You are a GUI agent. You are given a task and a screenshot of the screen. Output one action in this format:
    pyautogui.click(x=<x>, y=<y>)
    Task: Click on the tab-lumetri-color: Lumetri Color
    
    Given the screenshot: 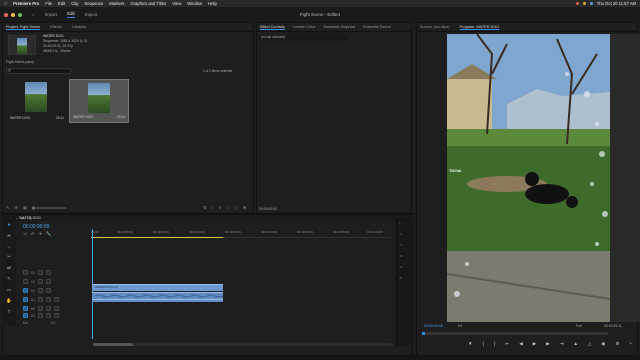 What is the action you would take?
    pyautogui.click(x=304, y=27)
    